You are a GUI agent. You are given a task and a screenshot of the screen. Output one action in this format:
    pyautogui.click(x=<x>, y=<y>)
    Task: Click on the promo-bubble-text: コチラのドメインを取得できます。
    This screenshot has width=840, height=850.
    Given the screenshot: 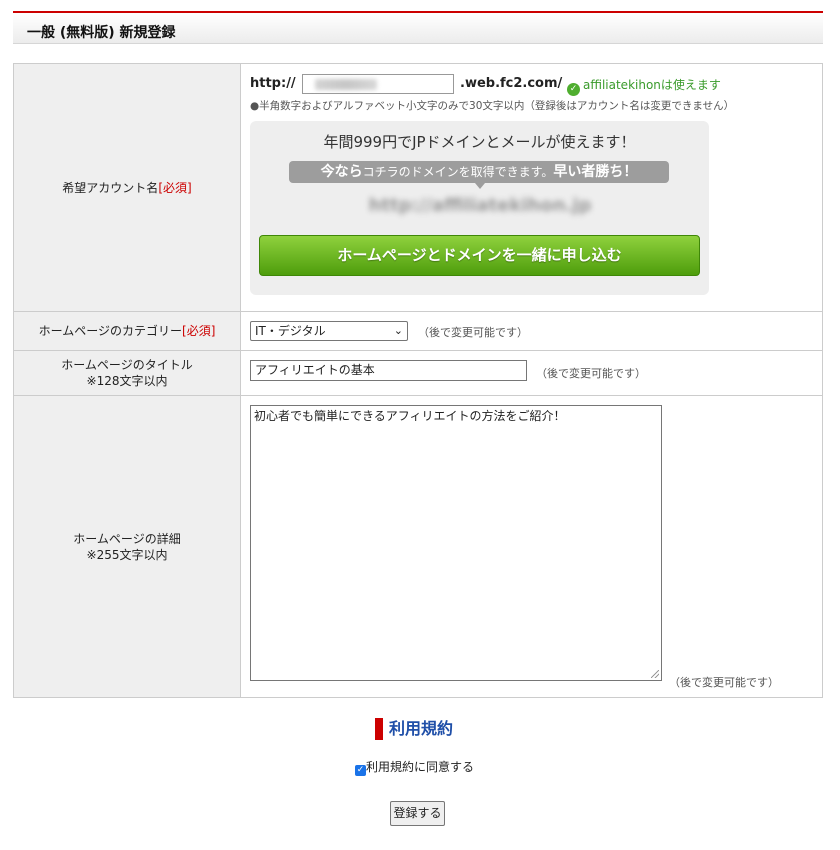 What is the action you would take?
    pyautogui.click(x=458, y=172)
    